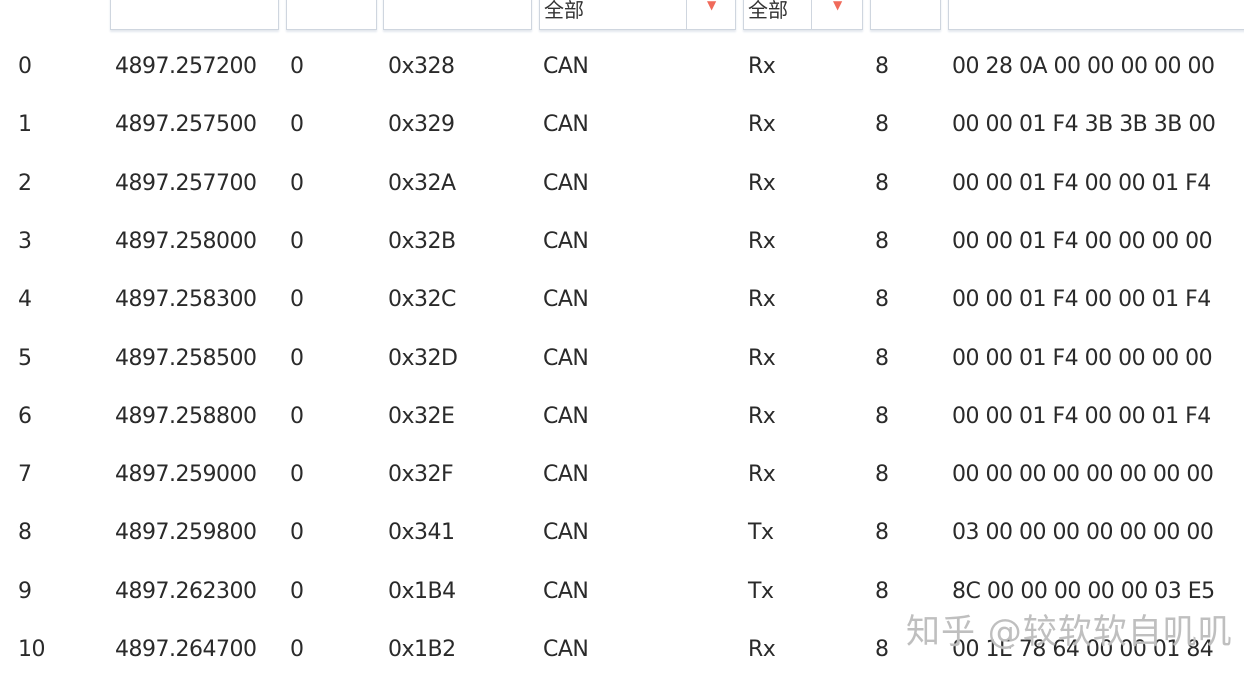 This screenshot has width=1244, height=679. Describe the element at coordinates (25, 125) in the screenshot. I see `cell-index: 1` at that location.